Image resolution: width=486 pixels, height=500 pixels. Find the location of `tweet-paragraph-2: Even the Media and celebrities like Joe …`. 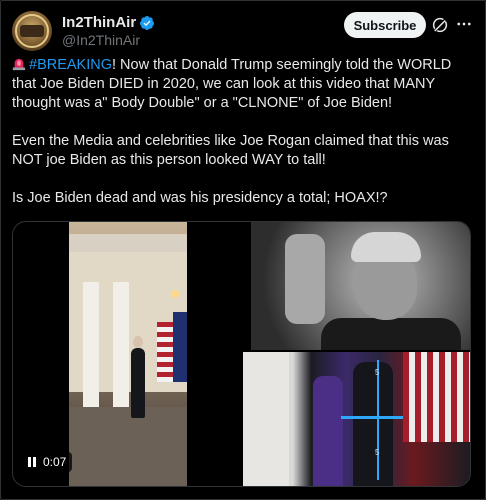

tweet-paragraph-2: Even the Media and celebrities like Joe … is located at coordinates (230, 150).